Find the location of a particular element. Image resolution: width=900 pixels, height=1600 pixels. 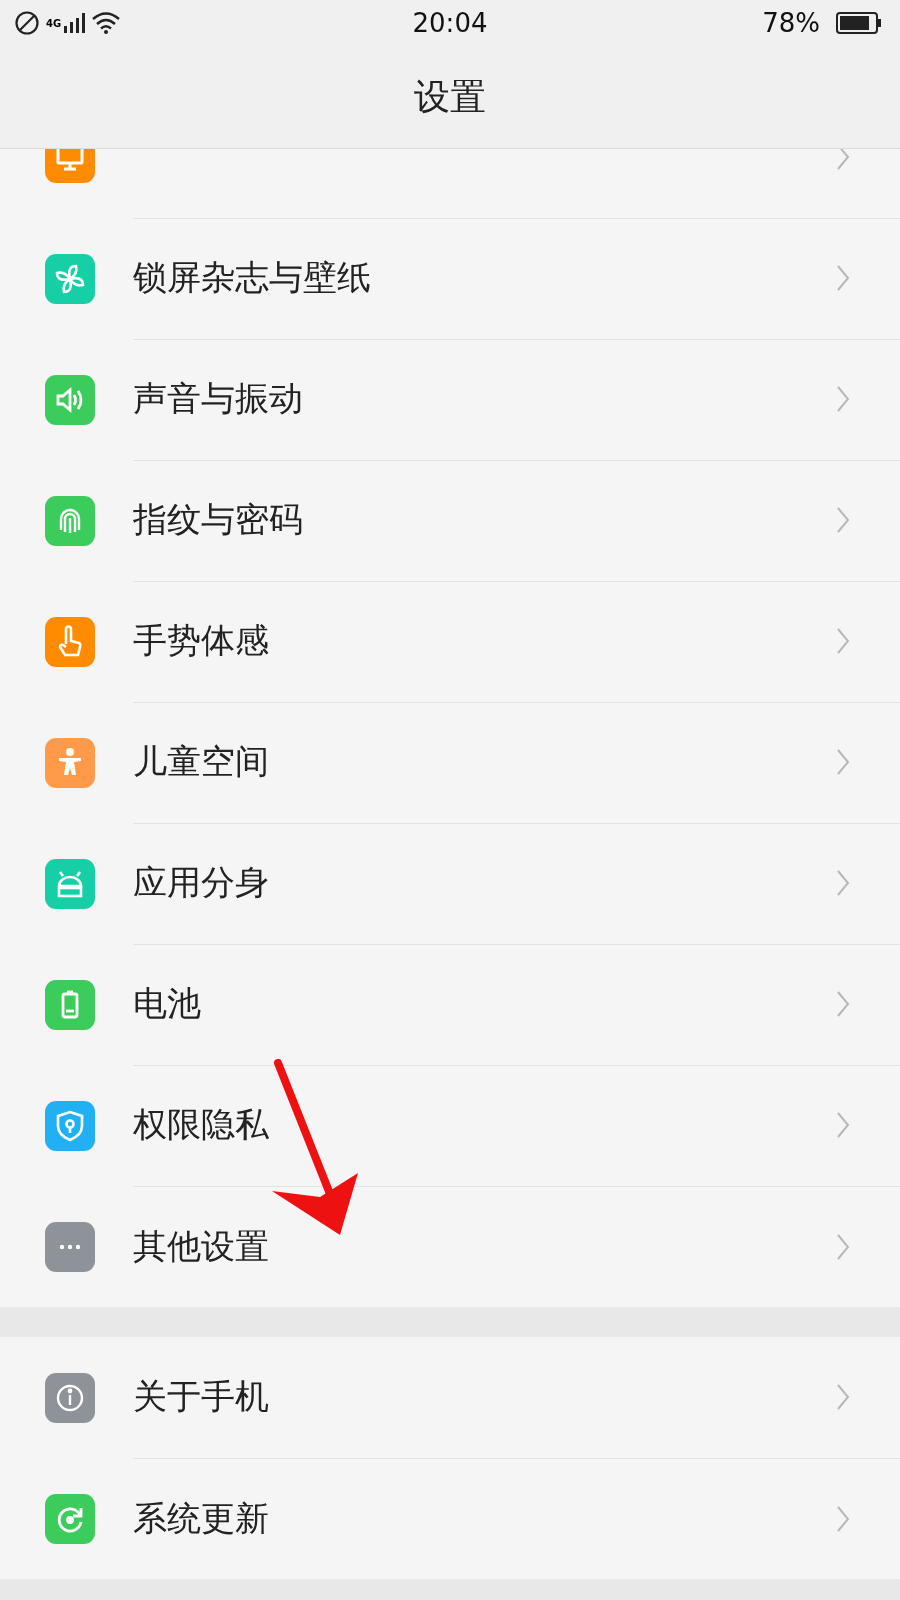

battery-percent: 78% is located at coordinates (791, 23).